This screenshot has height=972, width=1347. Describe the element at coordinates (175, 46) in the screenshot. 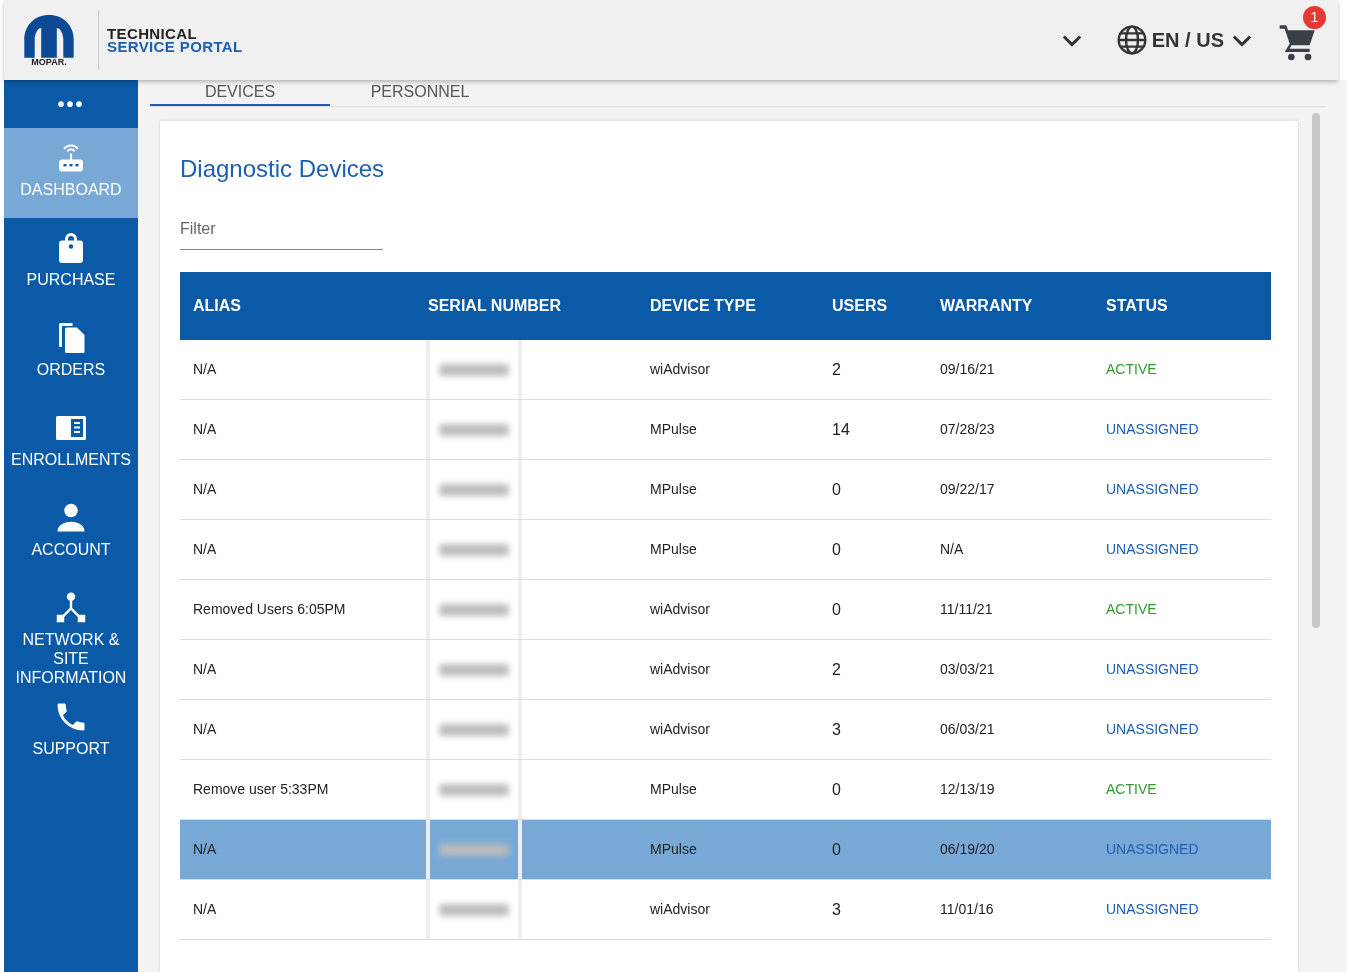

I see `portal-subtitle: SERVICE PORTAL` at that location.